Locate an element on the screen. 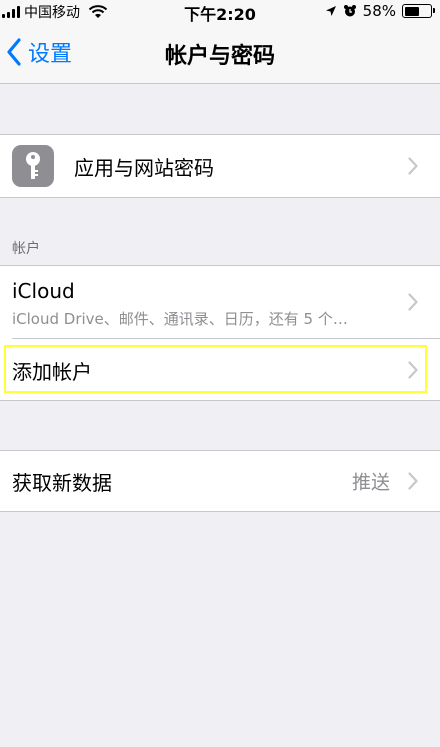  key-icon is located at coordinates (33, 166).